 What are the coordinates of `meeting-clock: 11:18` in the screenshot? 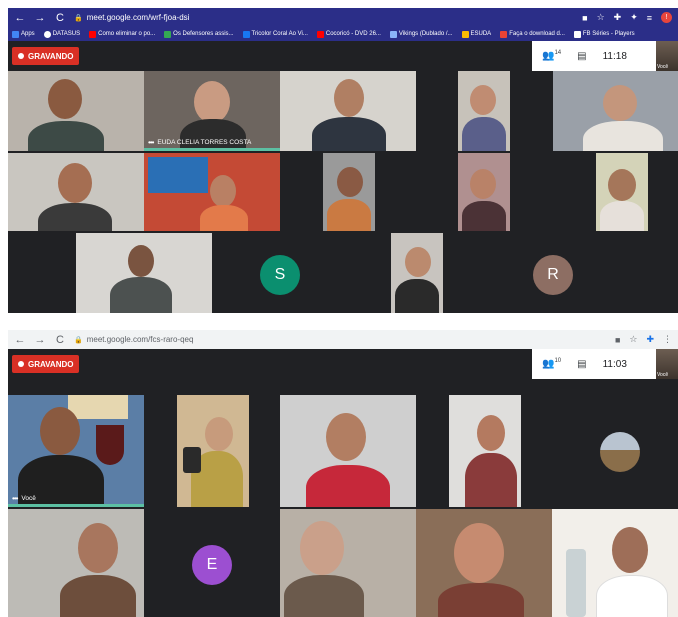 It's located at (614, 56).